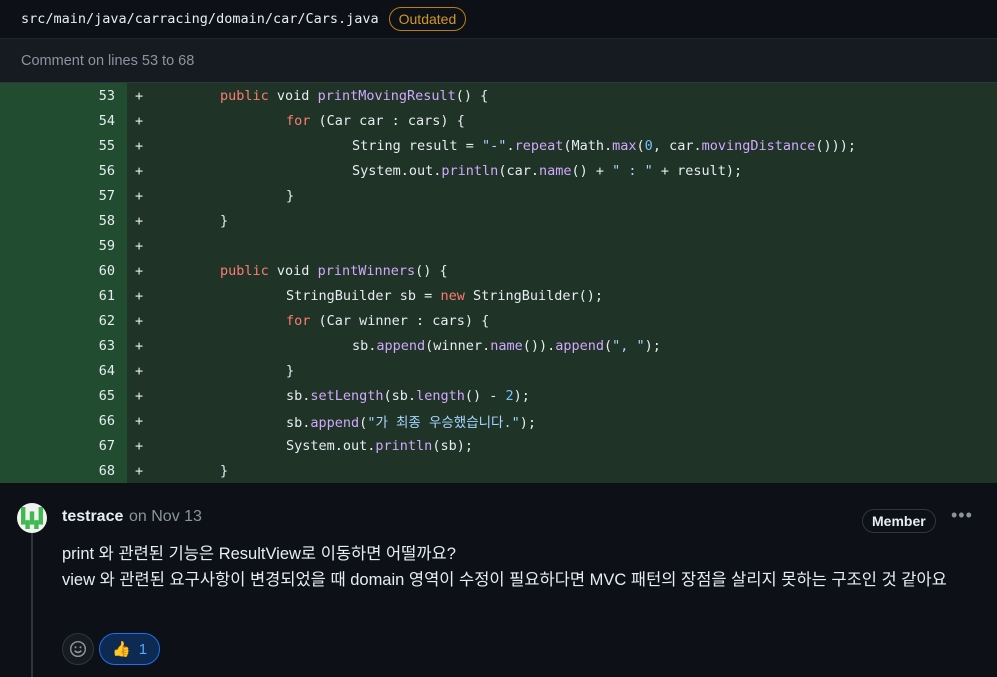 The image size is (997, 677). Describe the element at coordinates (498, 470) in the screenshot. I see `diff-line: 68 + }` at that location.